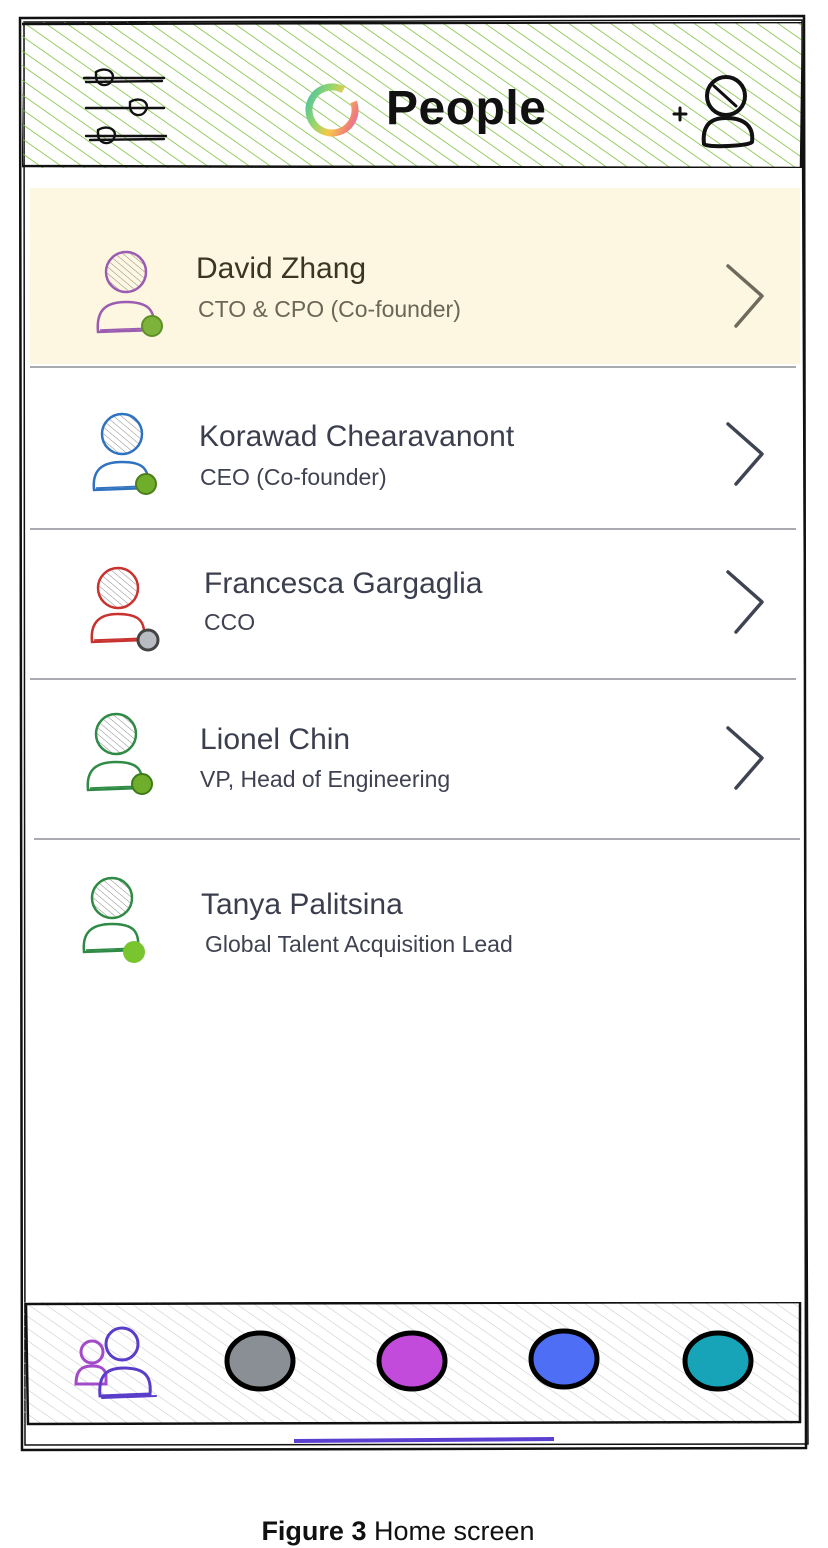 This screenshot has width=828, height=1548. What do you see at coordinates (357, 436) in the screenshot?
I see `person-name: Korawad Chearavanont` at bounding box center [357, 436].